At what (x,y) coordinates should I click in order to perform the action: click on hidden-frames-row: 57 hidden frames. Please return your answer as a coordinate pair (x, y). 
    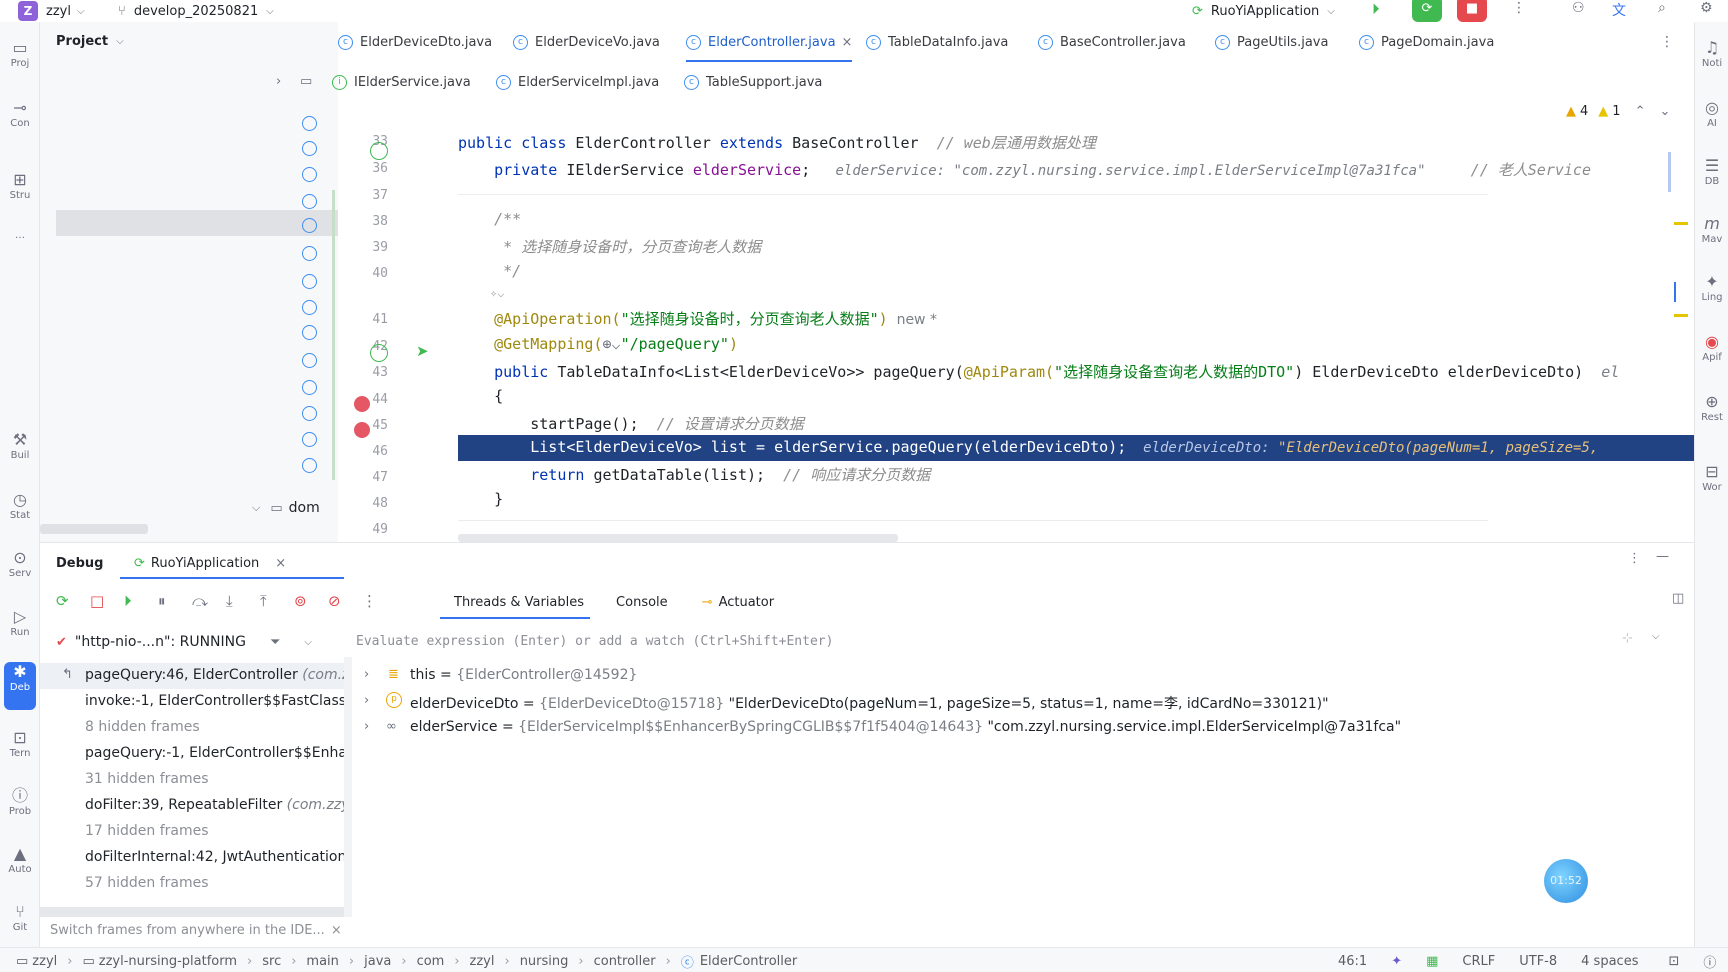
    Looking at the image, I should click on (147, 883).